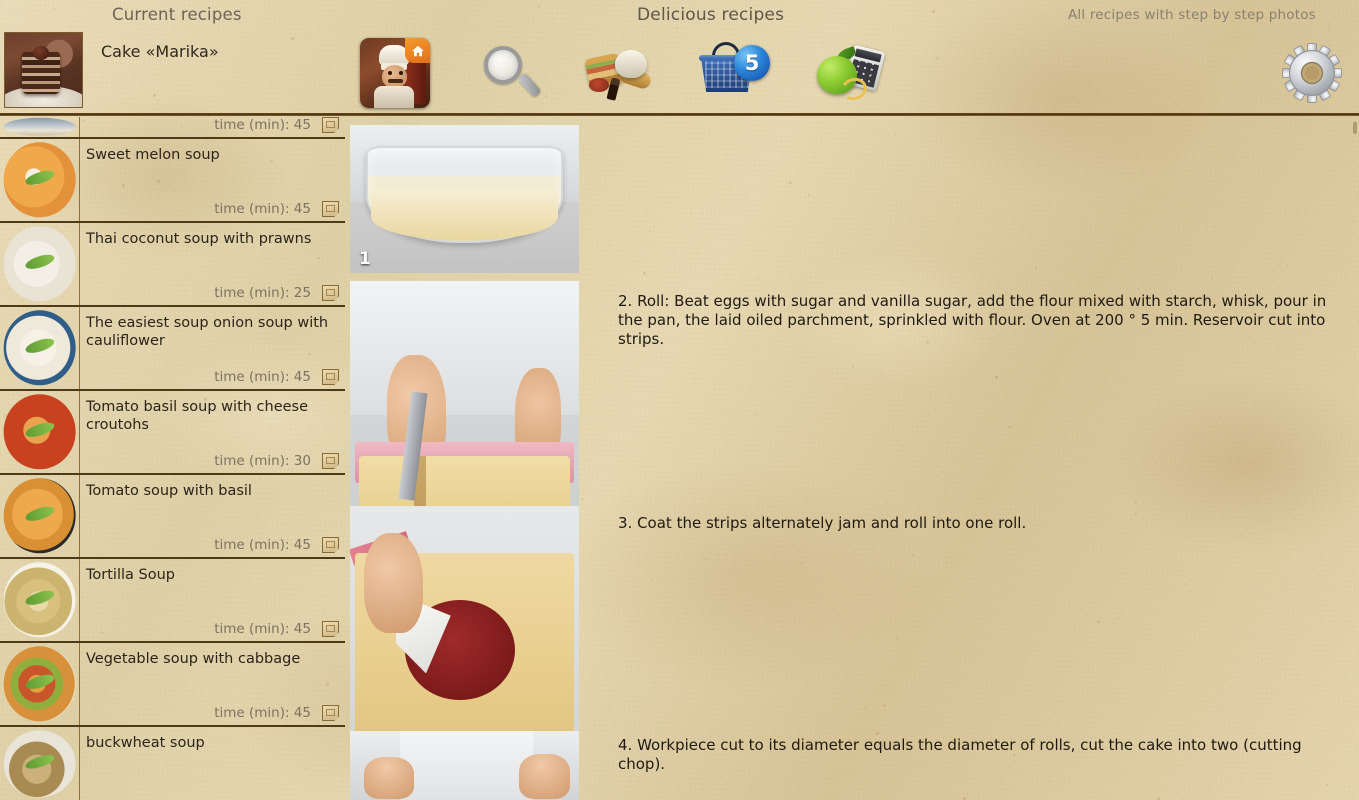 This screenshot has height=800, width=1359. I want to click on recipe-title: buckwheat soup, so click(145, 743).